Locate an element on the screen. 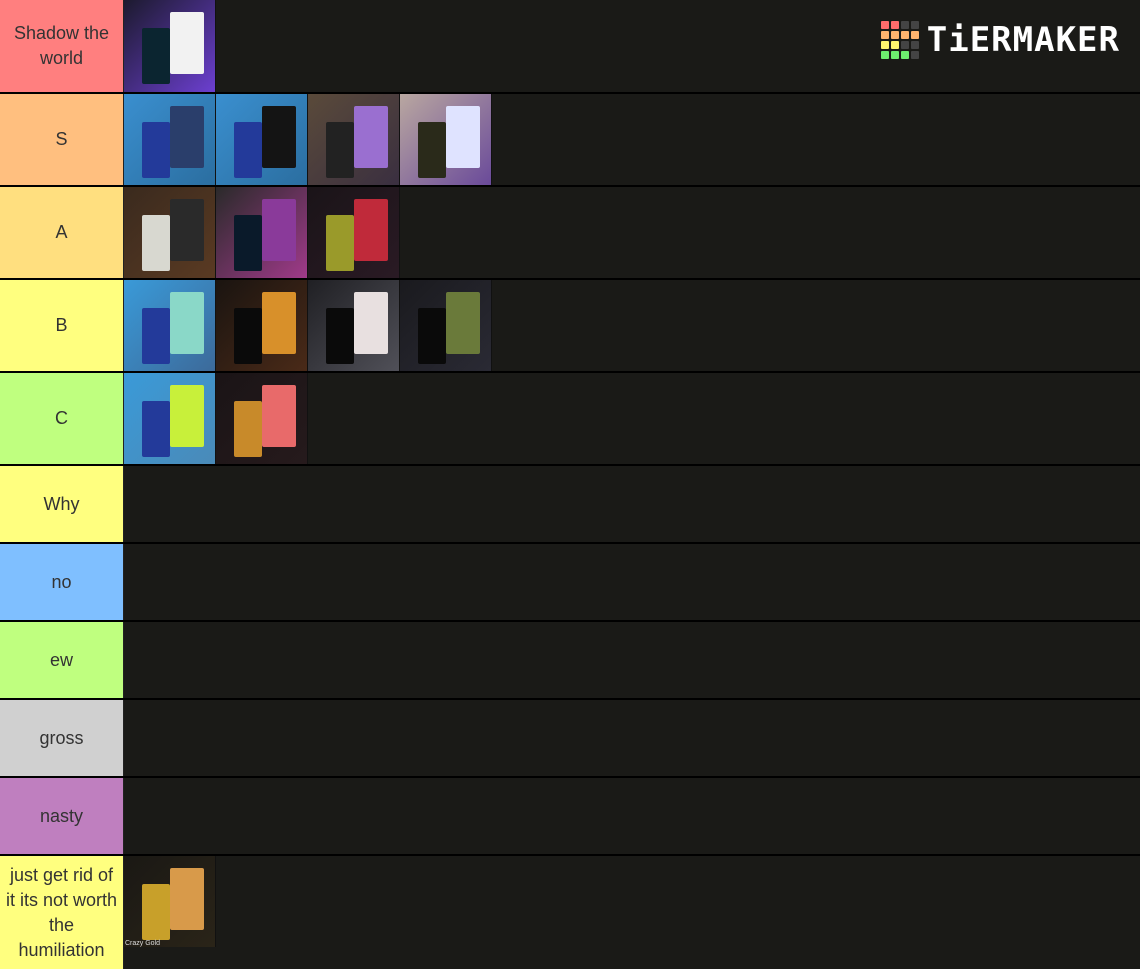 The height and width of the screenshot is (969, 1140). logo-text: TiERMAKER is located at coordinates (1023, 40).